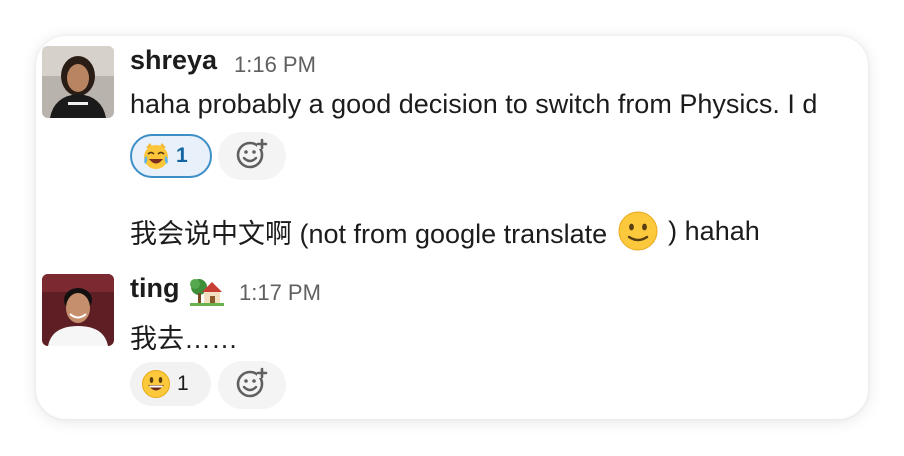 This screenshot has height=456, width=904. Describe the element at coordinates (78, 310) in the screenshot. I see `avatar-ting` at that location.